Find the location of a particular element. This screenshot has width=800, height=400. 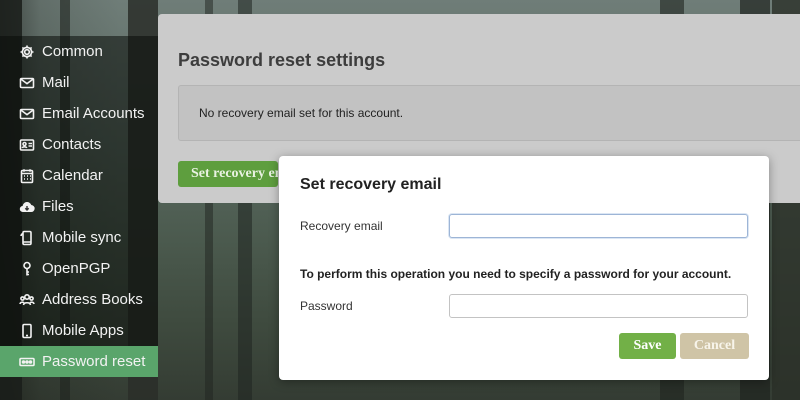

sidebar-item-email-accounts: Email Accounts is located at coordinates (79, 113).